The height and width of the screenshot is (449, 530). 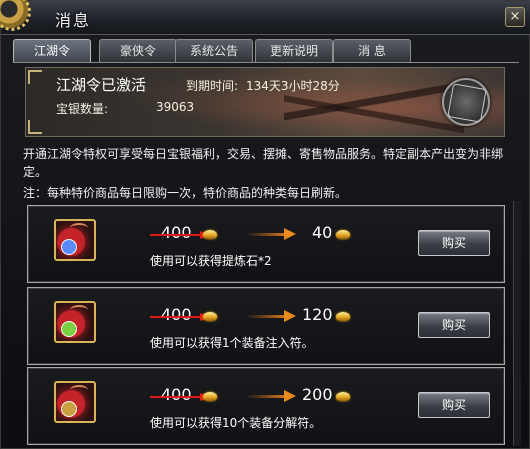 I want to click on tab-bar: 江湖令 豪侠令 系统公告 更新说明 消 息, so click(x=266, y=51).